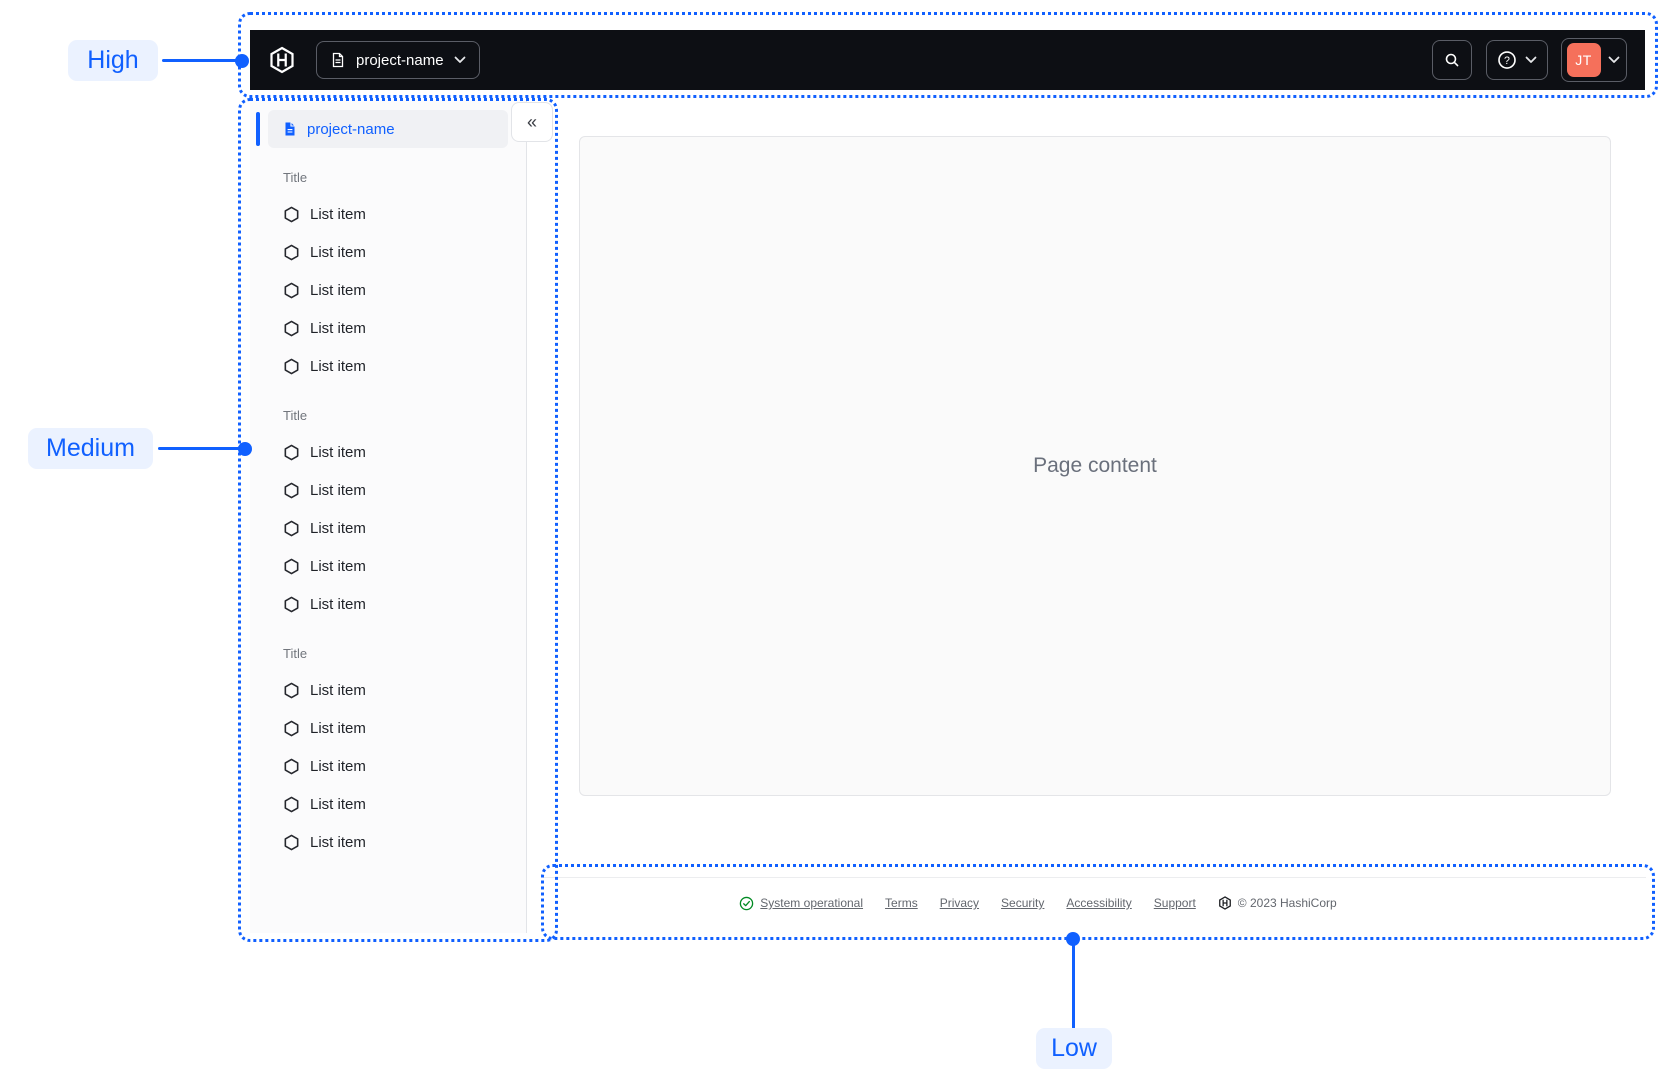  I want to click on project-switcher-label: project-name, so click(400, 60).